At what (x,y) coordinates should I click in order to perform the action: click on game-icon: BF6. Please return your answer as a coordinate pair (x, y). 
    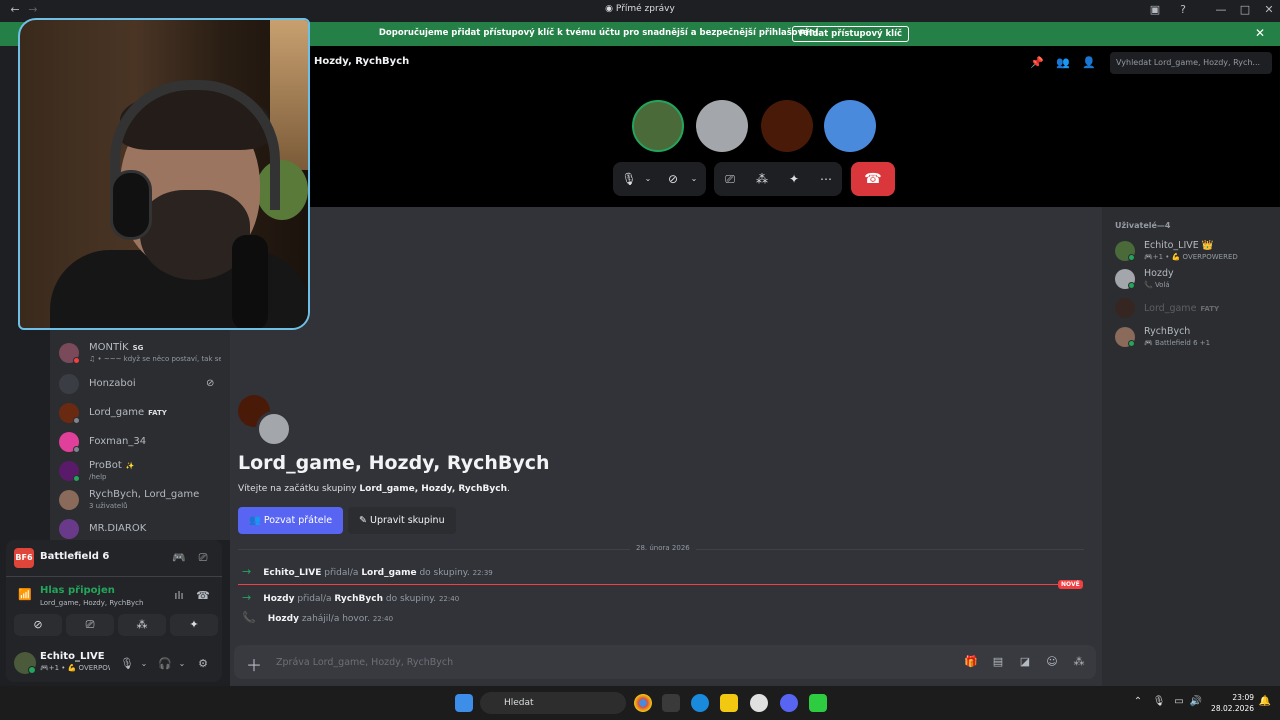
    Looking at the image, I should click on (24, 558).